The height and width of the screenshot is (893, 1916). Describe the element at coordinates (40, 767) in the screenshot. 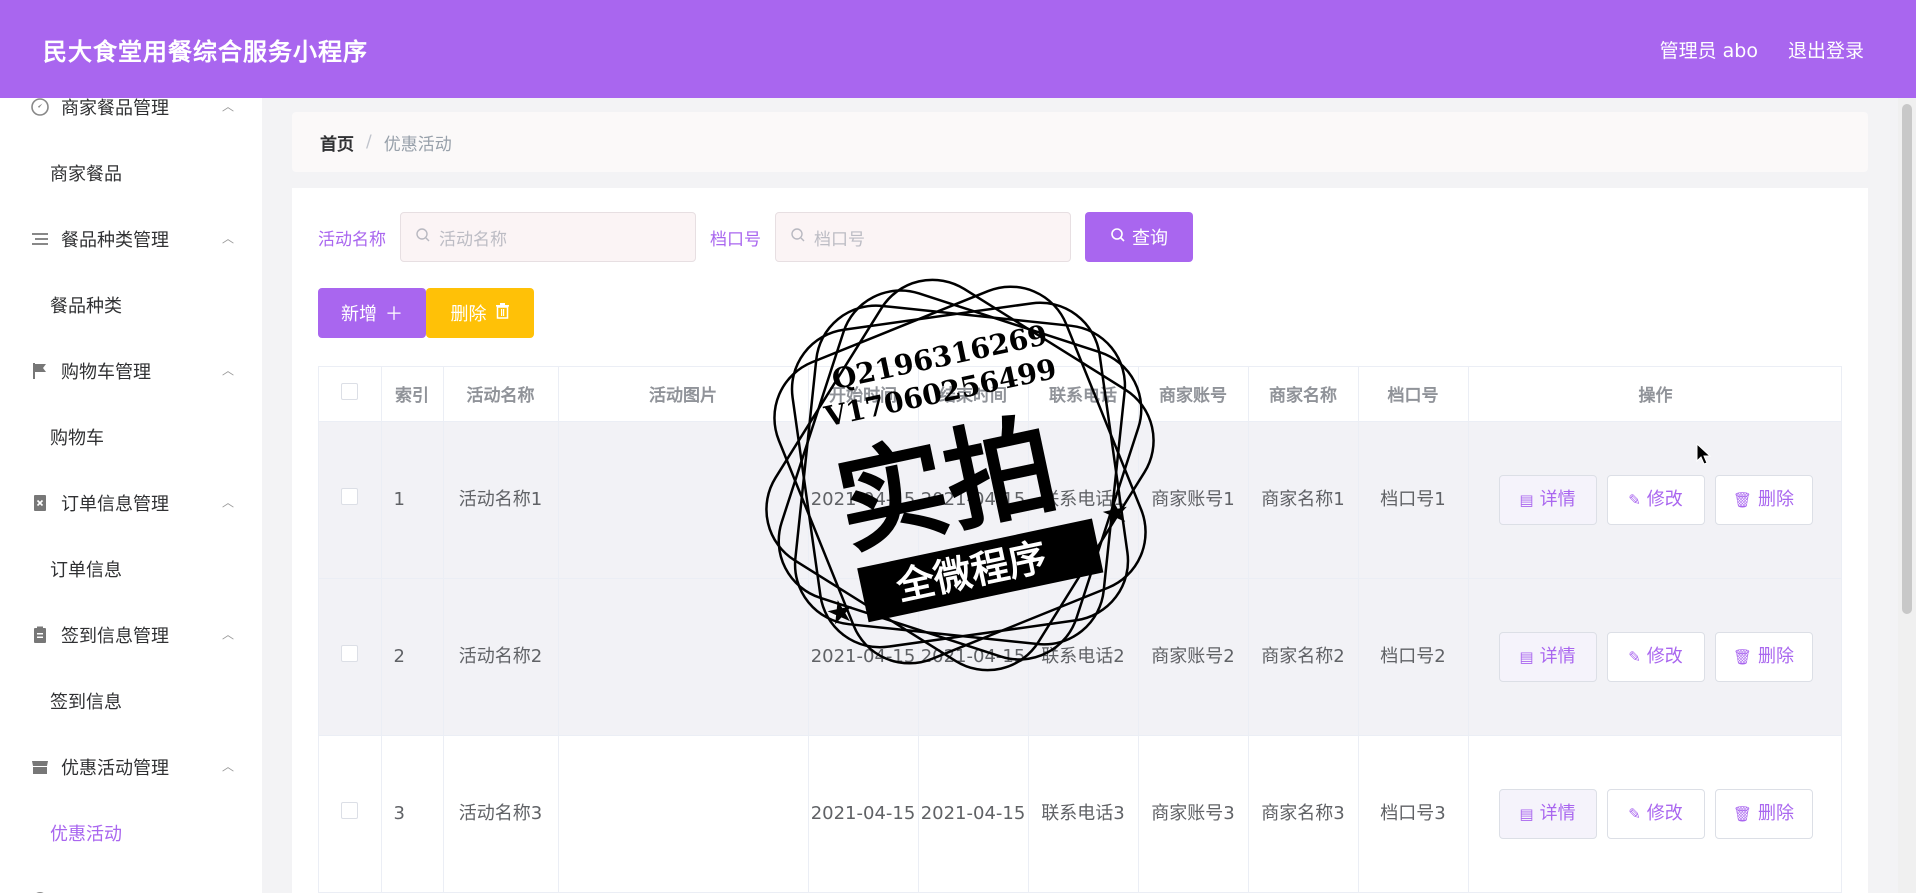

I see `store-icon` at that location.